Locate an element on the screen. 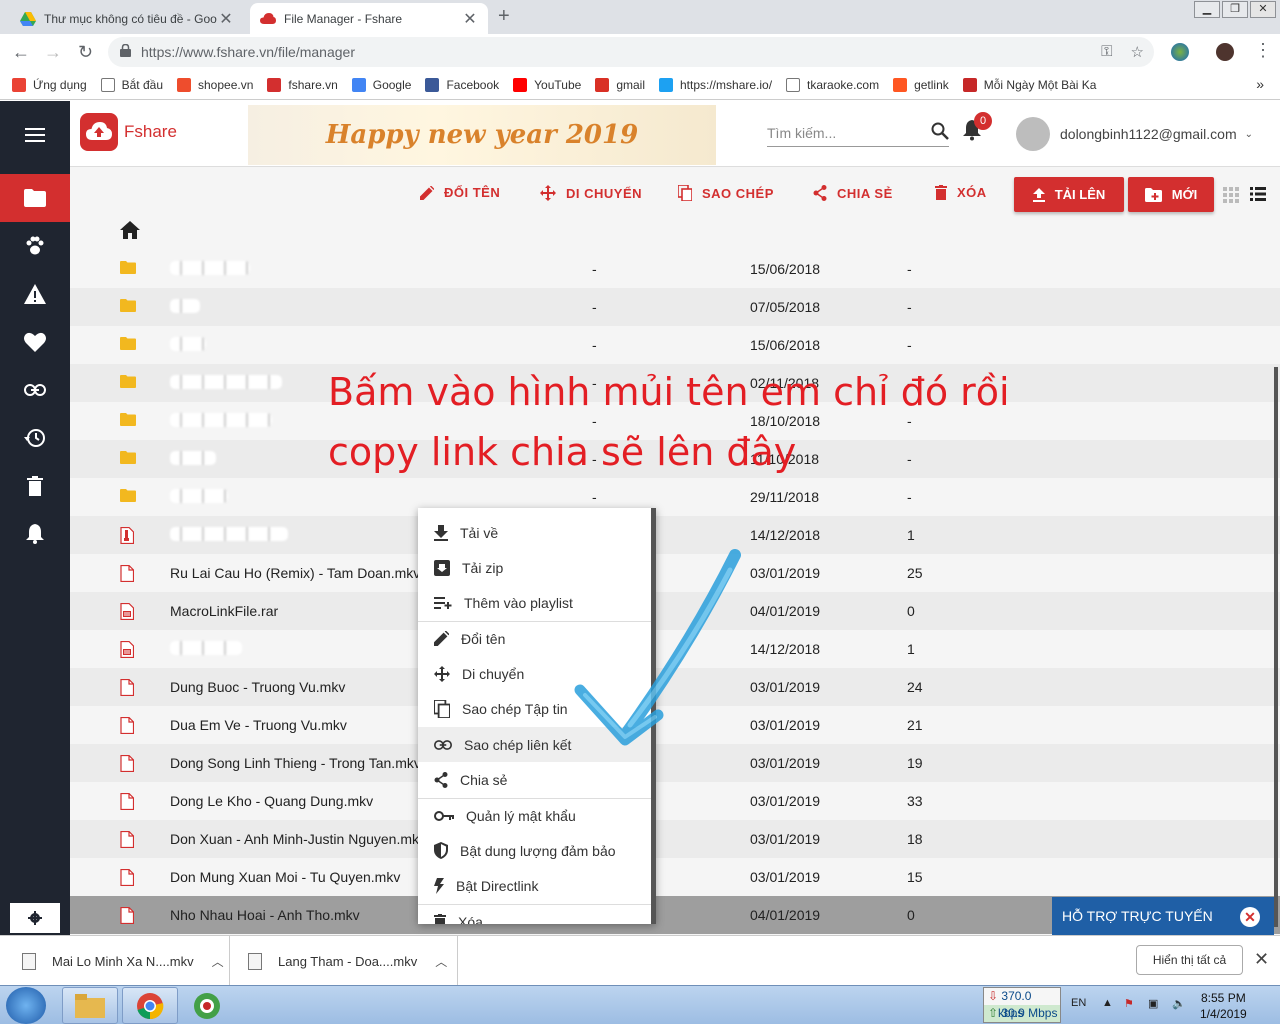 This screenshot has height=1024, width=1280. table-row: - 07/05/2018 - is located at coordinates (675, 307).